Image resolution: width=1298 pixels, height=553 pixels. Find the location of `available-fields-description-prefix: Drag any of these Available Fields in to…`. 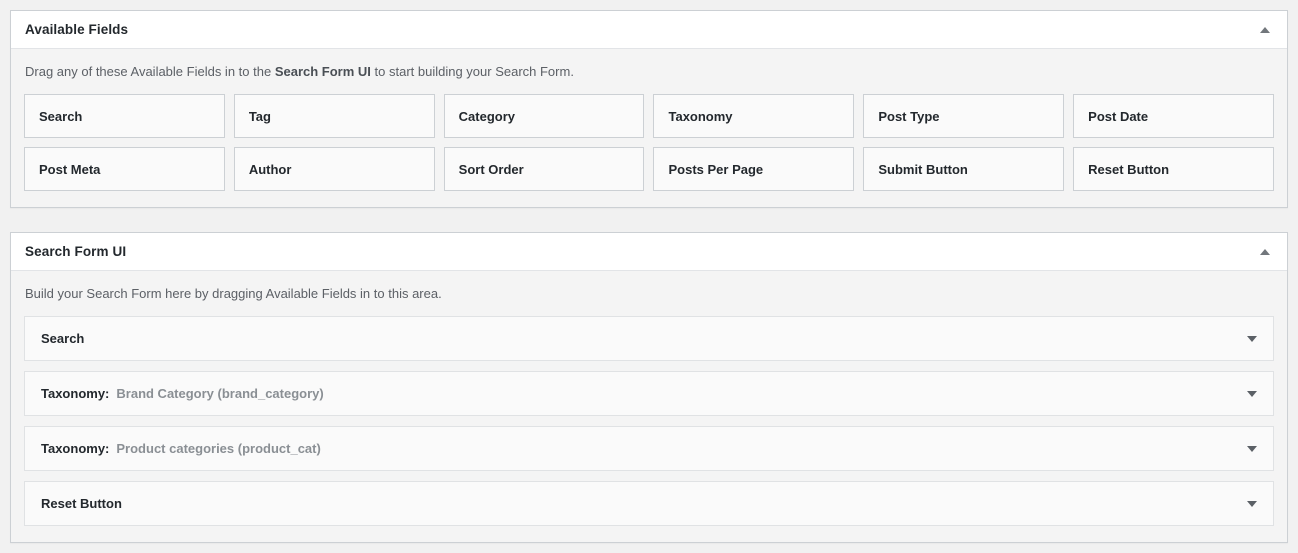

available-fields-description-prefix: Drag any of these Available Fields in to… is located at coordinates (150, 71).